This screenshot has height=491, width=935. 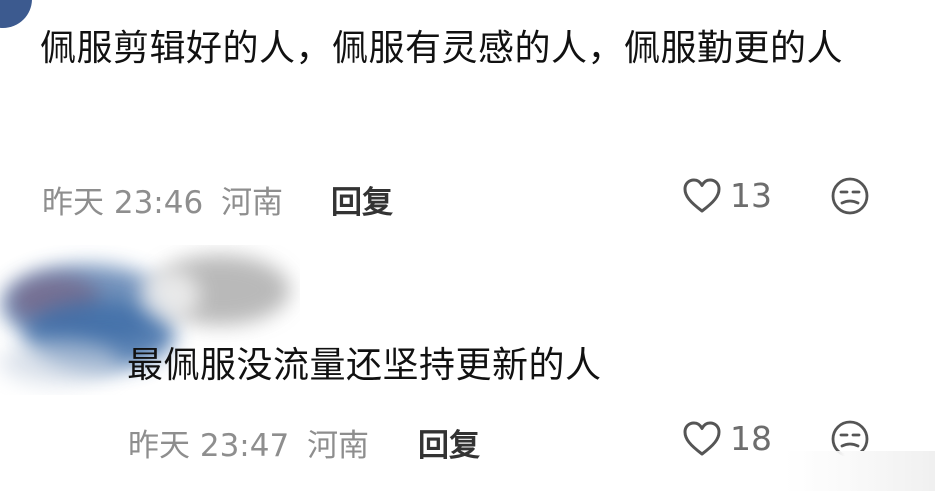 I want to click on like-count: 18, so click(x=751, y=438).